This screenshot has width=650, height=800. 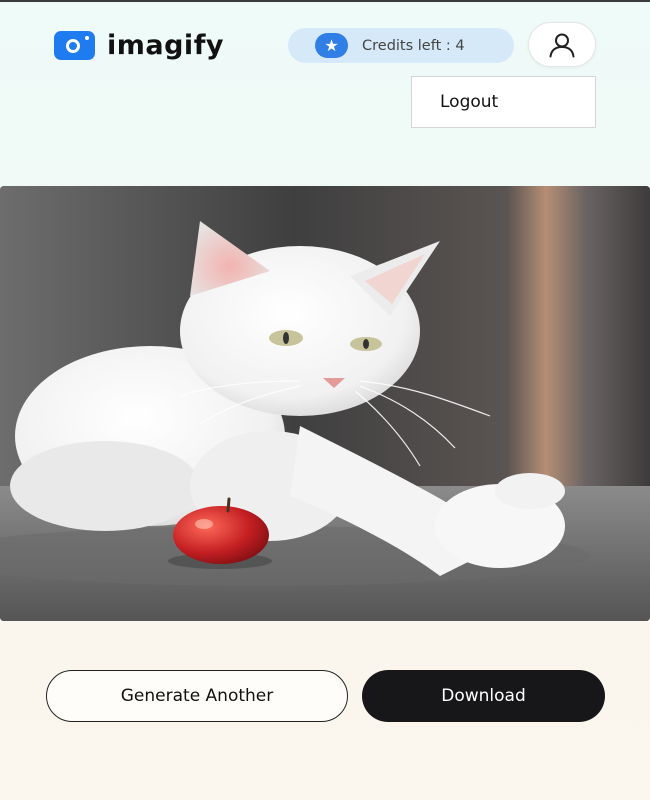 I want to click on user-menu-button, so click(x=562, y=44).